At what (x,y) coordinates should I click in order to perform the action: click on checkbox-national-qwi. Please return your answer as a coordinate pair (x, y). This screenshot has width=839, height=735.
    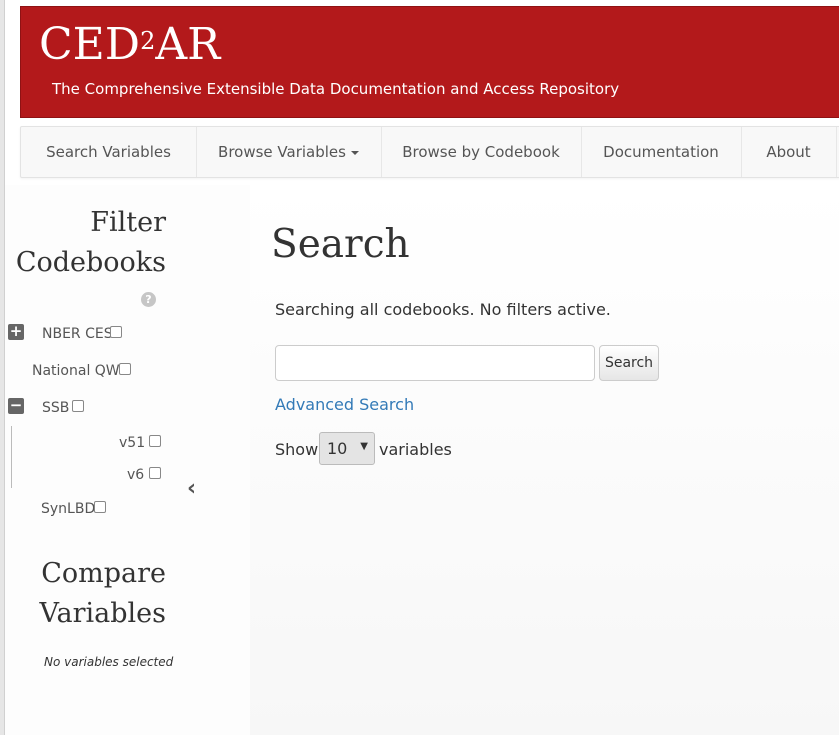
    Looking at the image, I should click on (125, 369).